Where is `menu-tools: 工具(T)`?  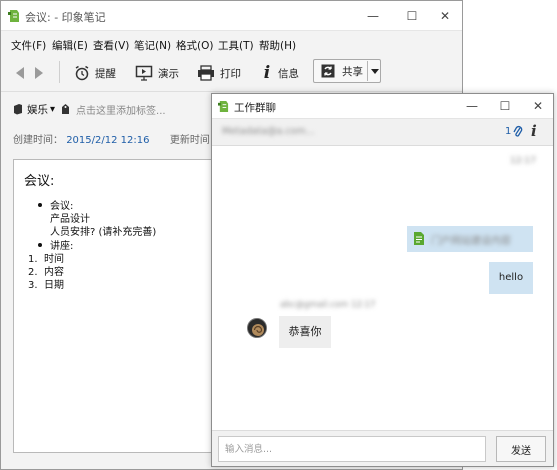 menu-tools: 工具(T) is located at coordinates (236, 45).